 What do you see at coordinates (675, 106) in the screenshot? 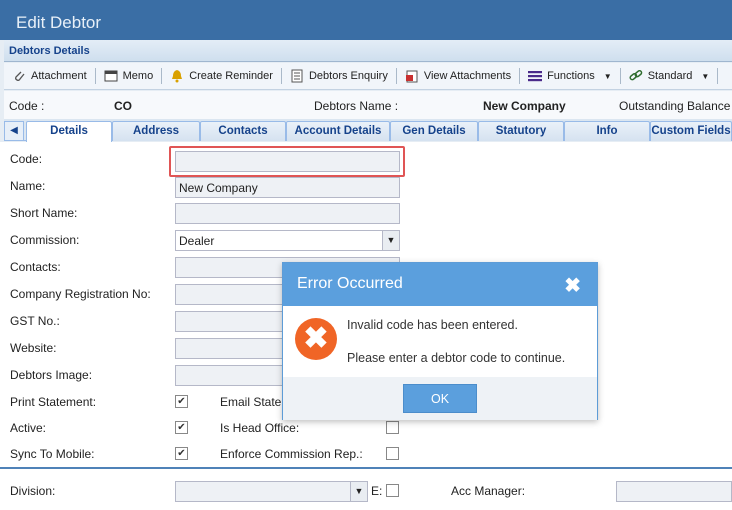
I see `summary-balance-label: Outstanding Balance :` at bounding box center [675, 106].